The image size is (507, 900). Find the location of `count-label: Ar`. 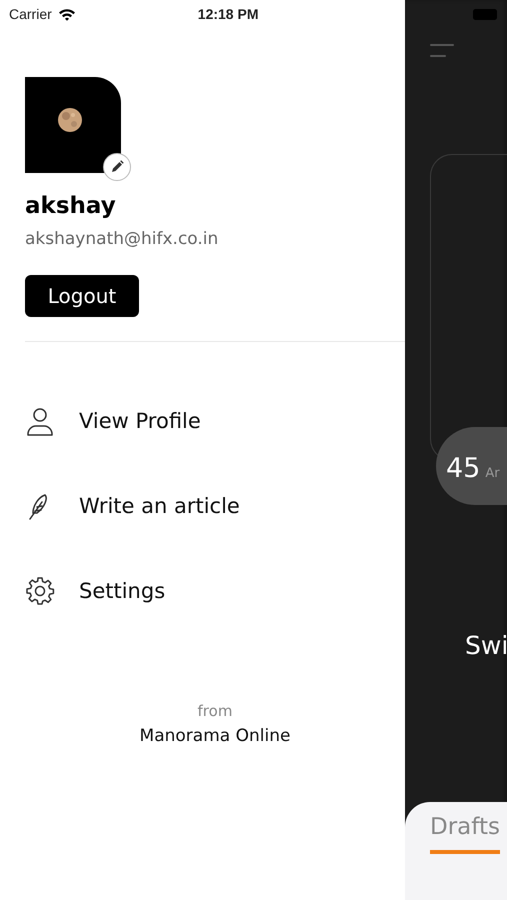

count-label: Ar is located at coordinates (492, 473).